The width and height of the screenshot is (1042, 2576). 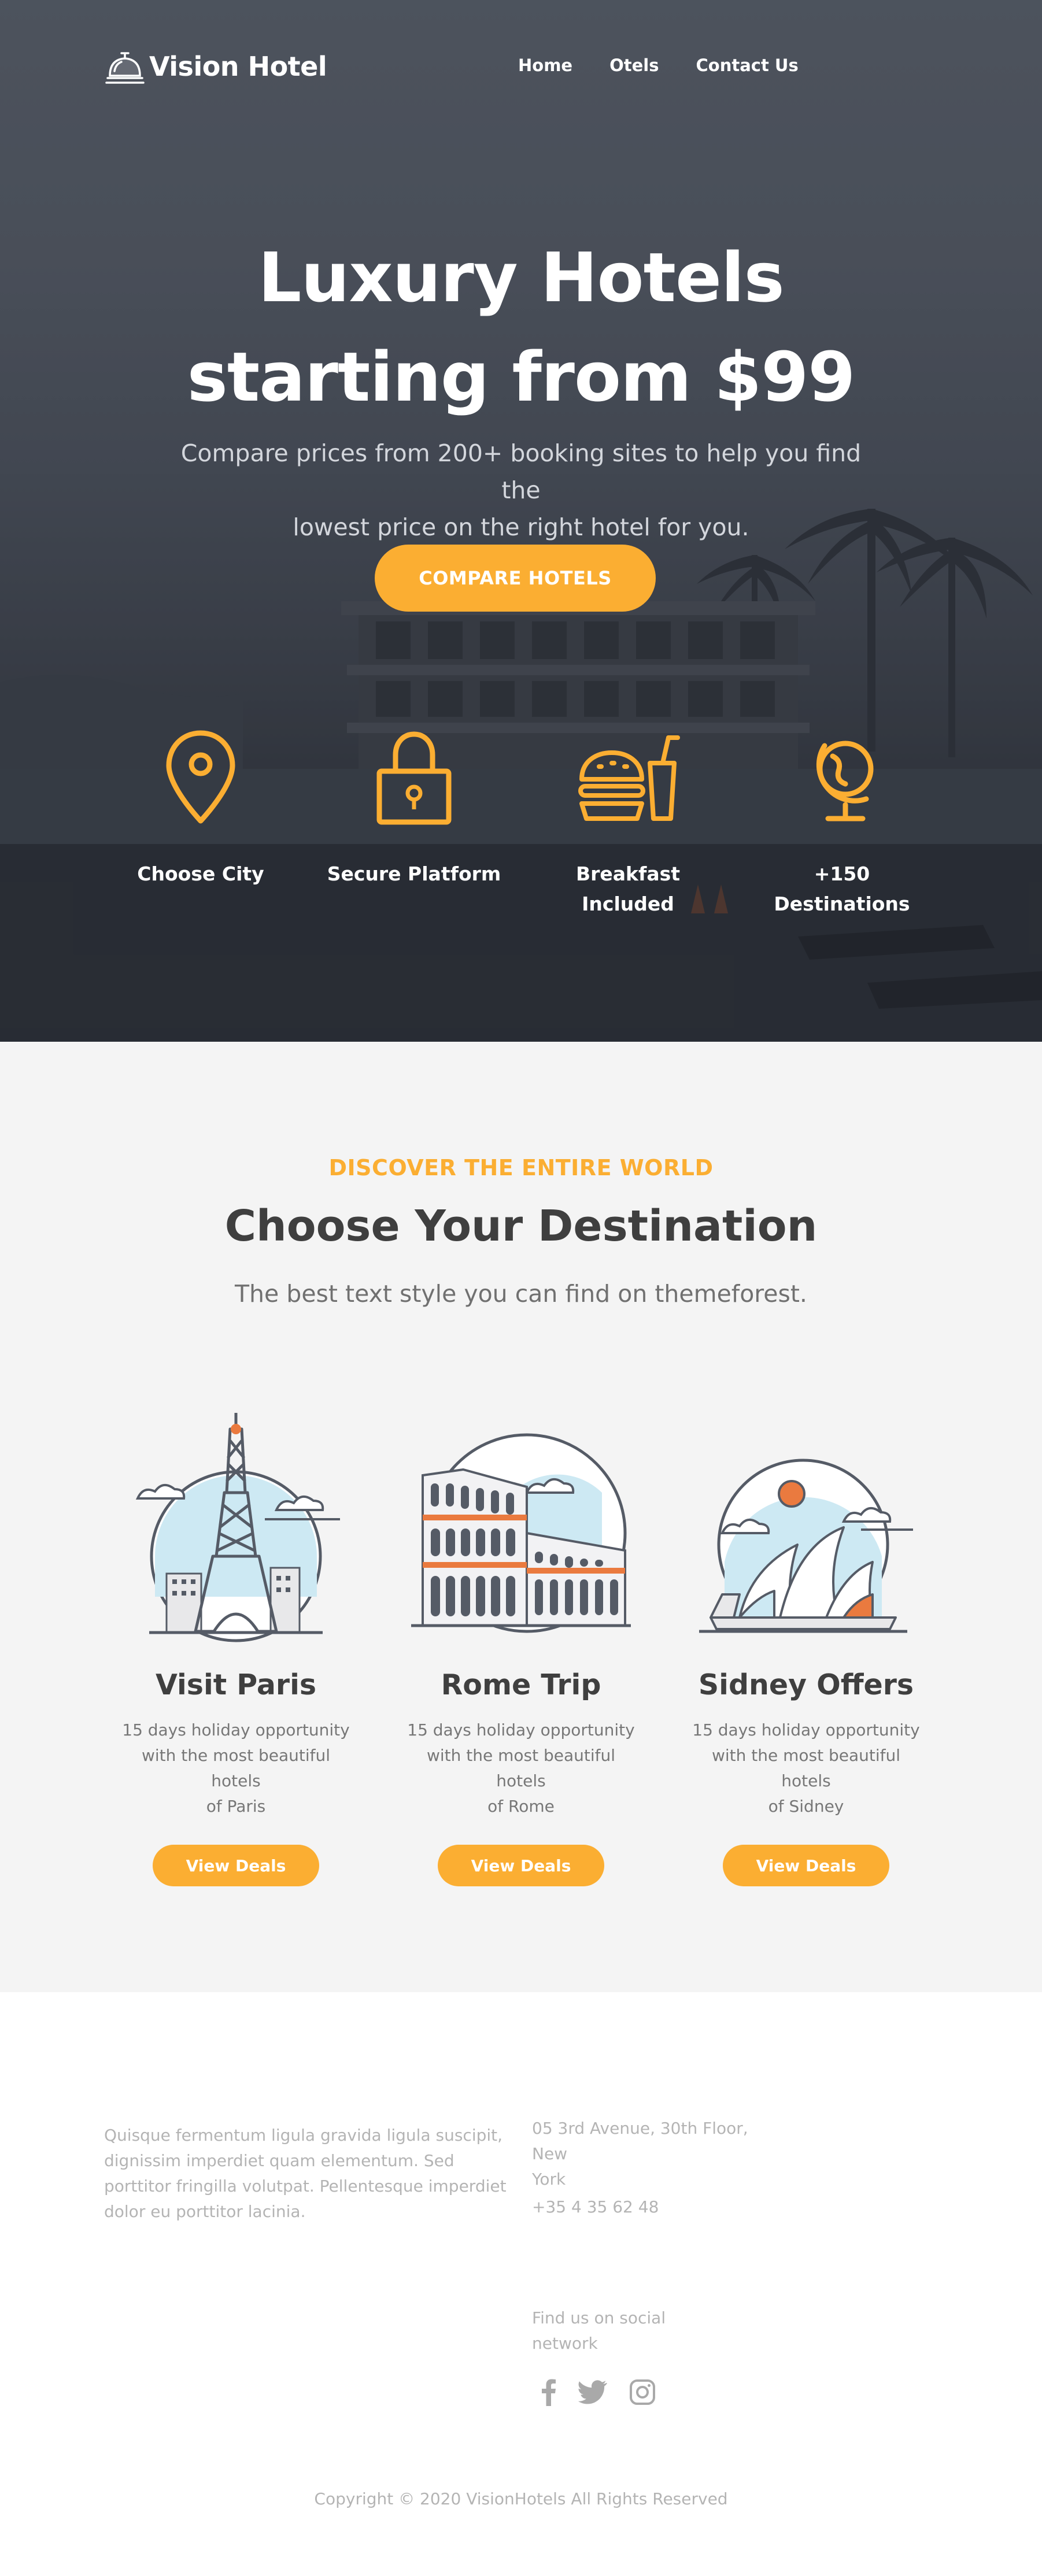 What do you see at coordinates (236, 1865) in the screenshot?
I see `view-deals-button-paris: View Deals` at bounding box center [236, 1865].